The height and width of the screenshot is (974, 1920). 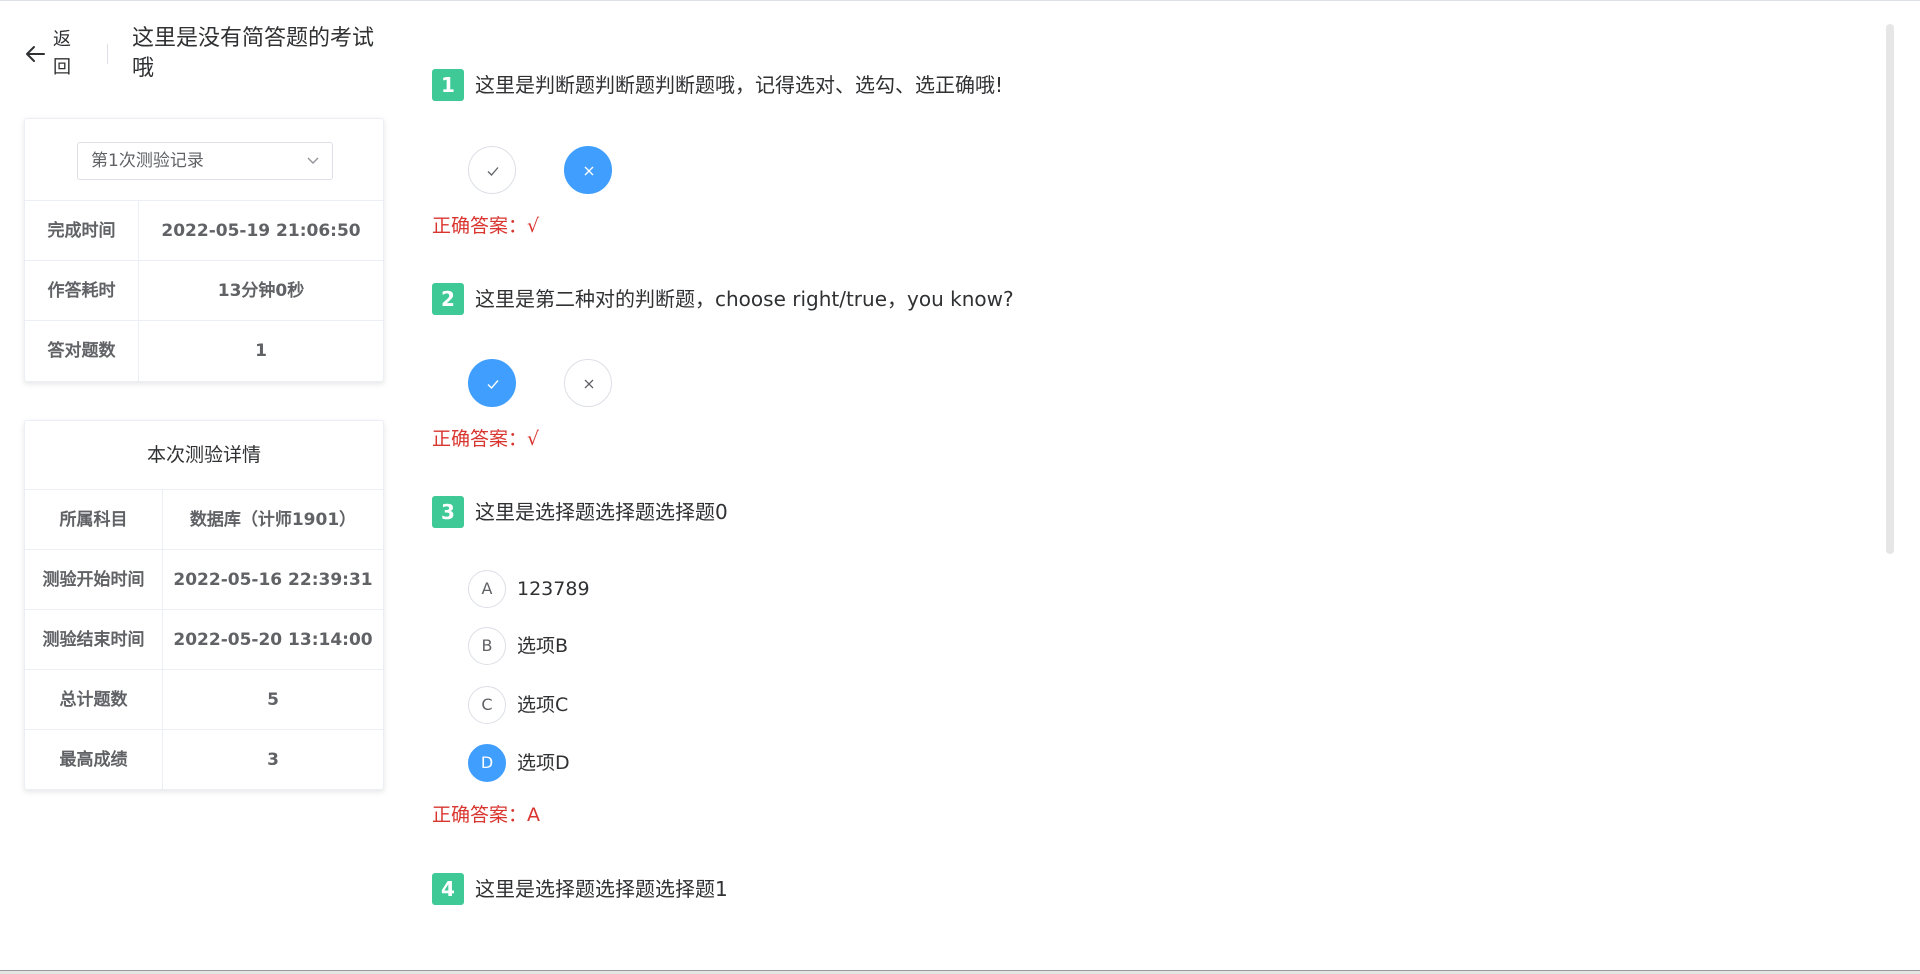 I want to click on row-label: 测验开始时间, so click(x=94, y=580).